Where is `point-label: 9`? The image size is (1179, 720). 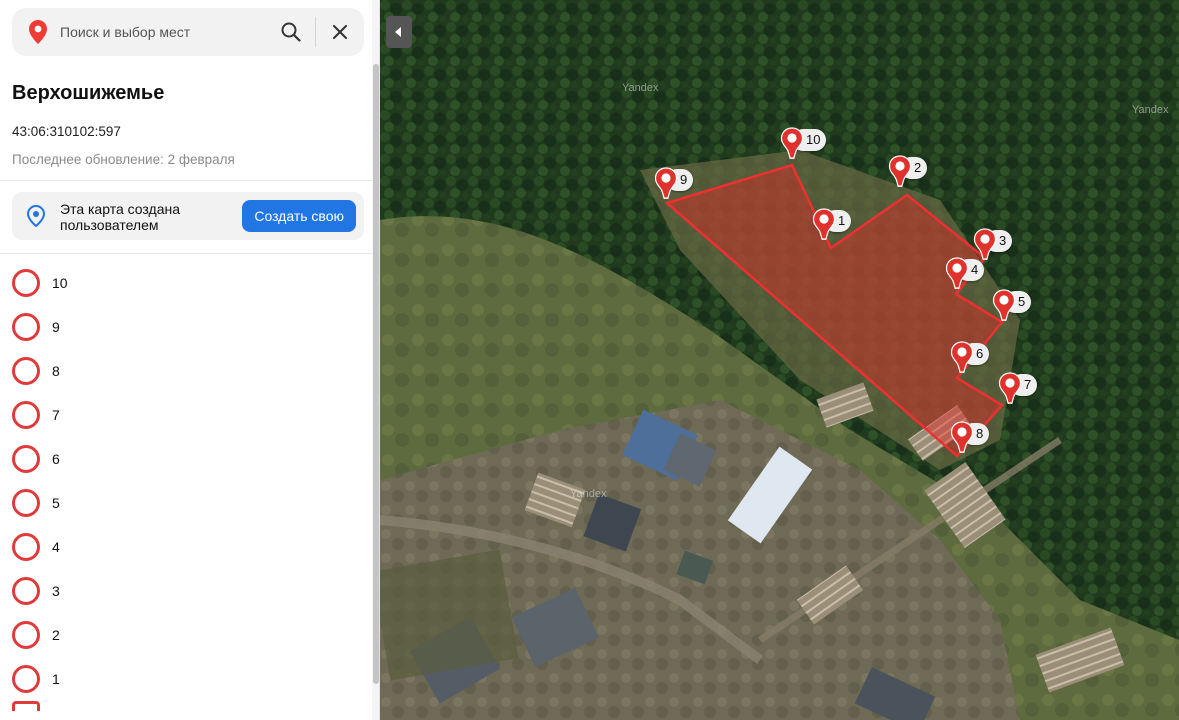
point-label: 9 is located at coordinates (56, 327).